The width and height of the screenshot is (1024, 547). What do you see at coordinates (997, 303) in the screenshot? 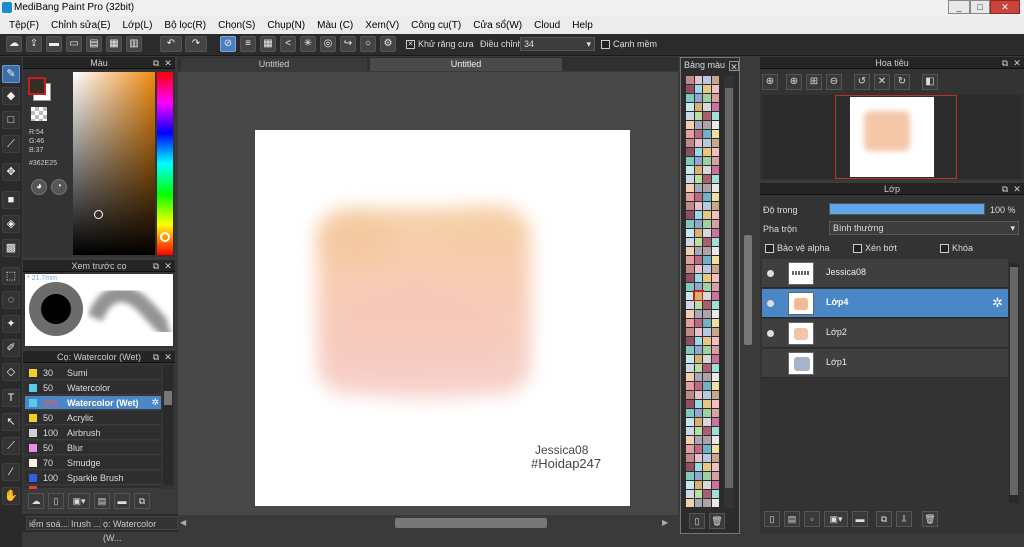
I see `layer-settings-gear-icon: ✲` at bounding box center [997, 303].